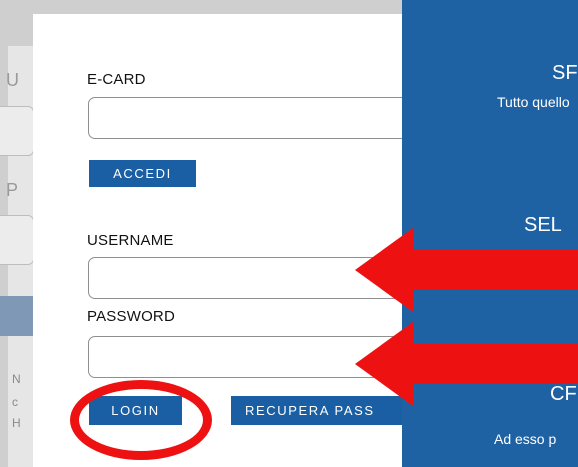 Image resolution: width=578 pixels, height=467 pixels. I want to click on highlight-circle-icon, so click(141, 420).